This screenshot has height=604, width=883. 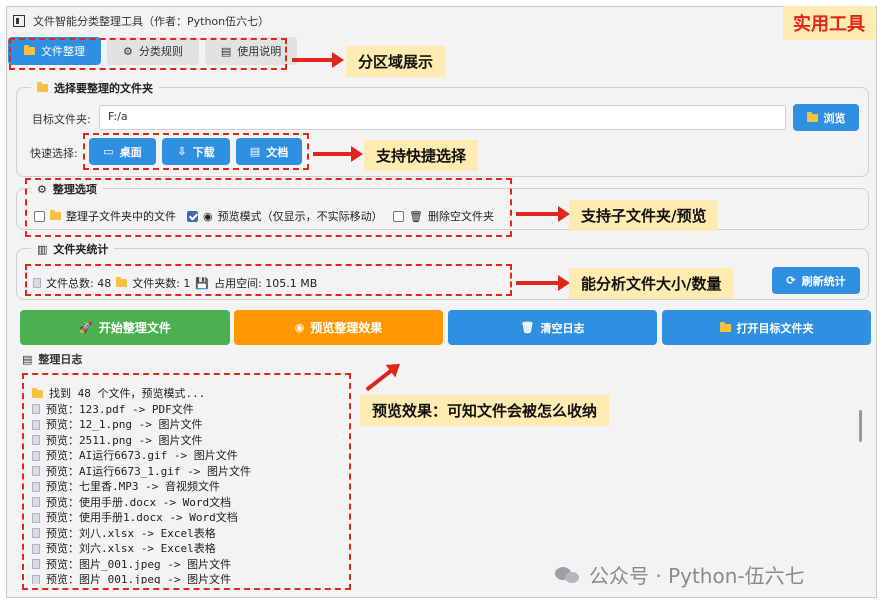 What do you see at coordinates (125, 327) in the screenshot?
I see `start-organize-button: 🚀 开始整理文件` at bounding box center [125, 327].